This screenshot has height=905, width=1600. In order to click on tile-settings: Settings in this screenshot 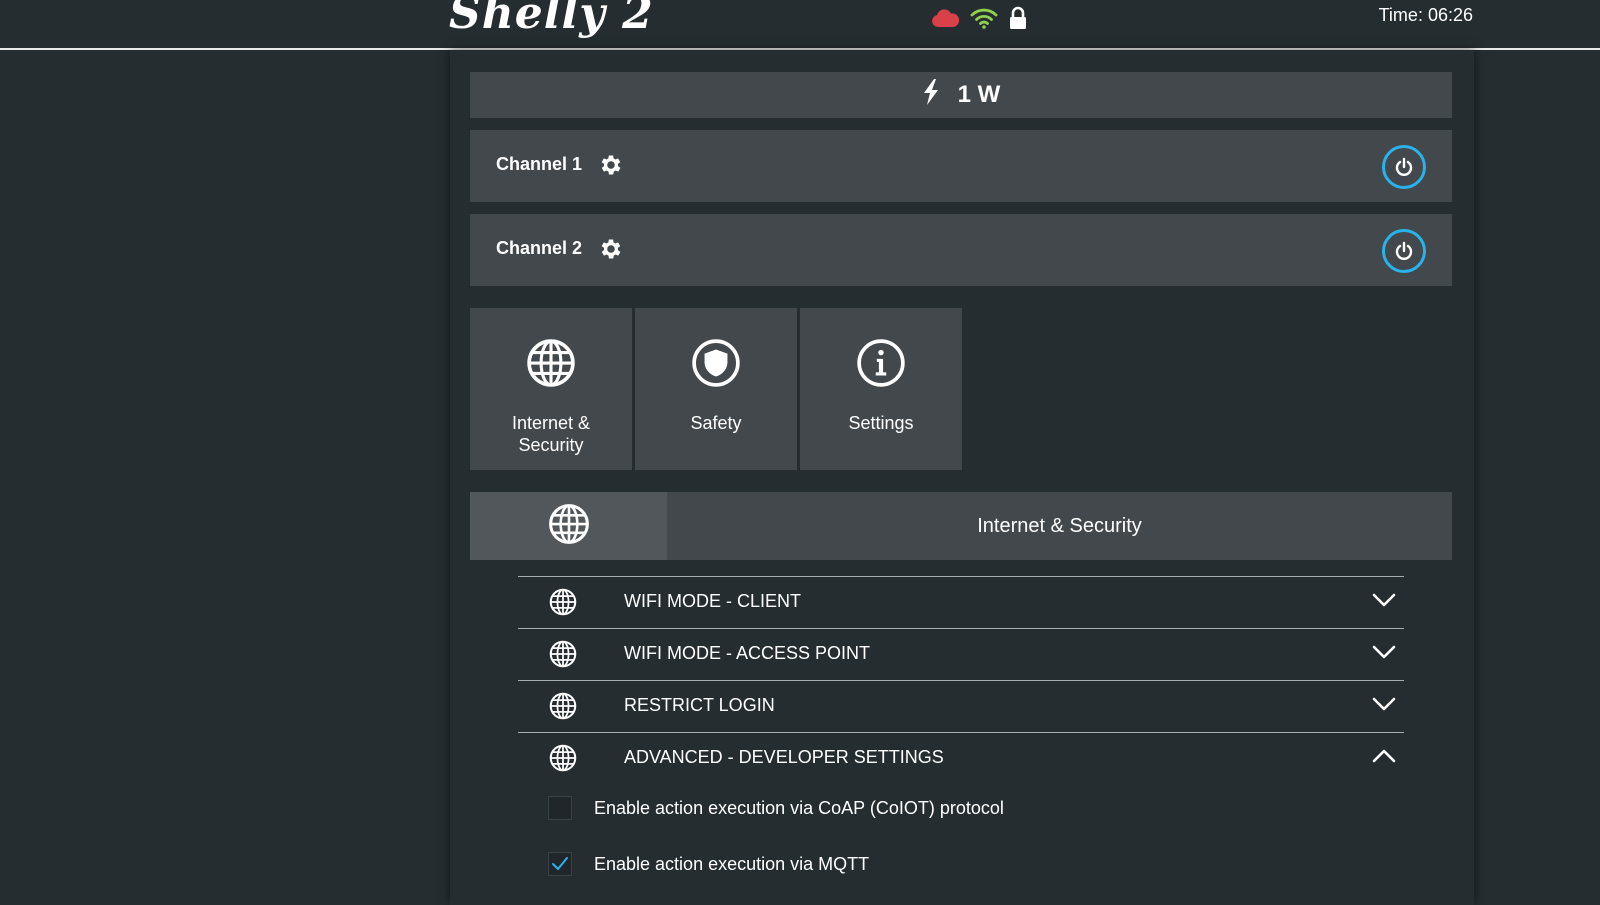, I will do `click(881, 389)`.